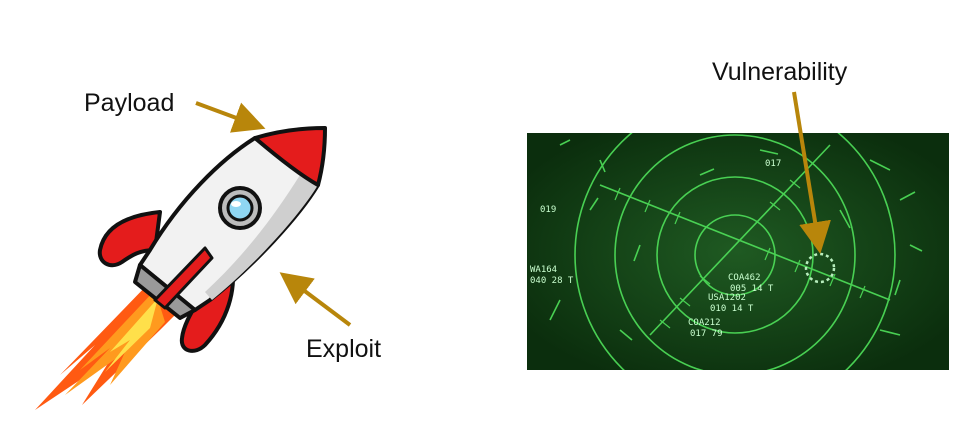 This screenshot has height=428, width=979. I want to click on radar-label: 017, so click(773, 164).